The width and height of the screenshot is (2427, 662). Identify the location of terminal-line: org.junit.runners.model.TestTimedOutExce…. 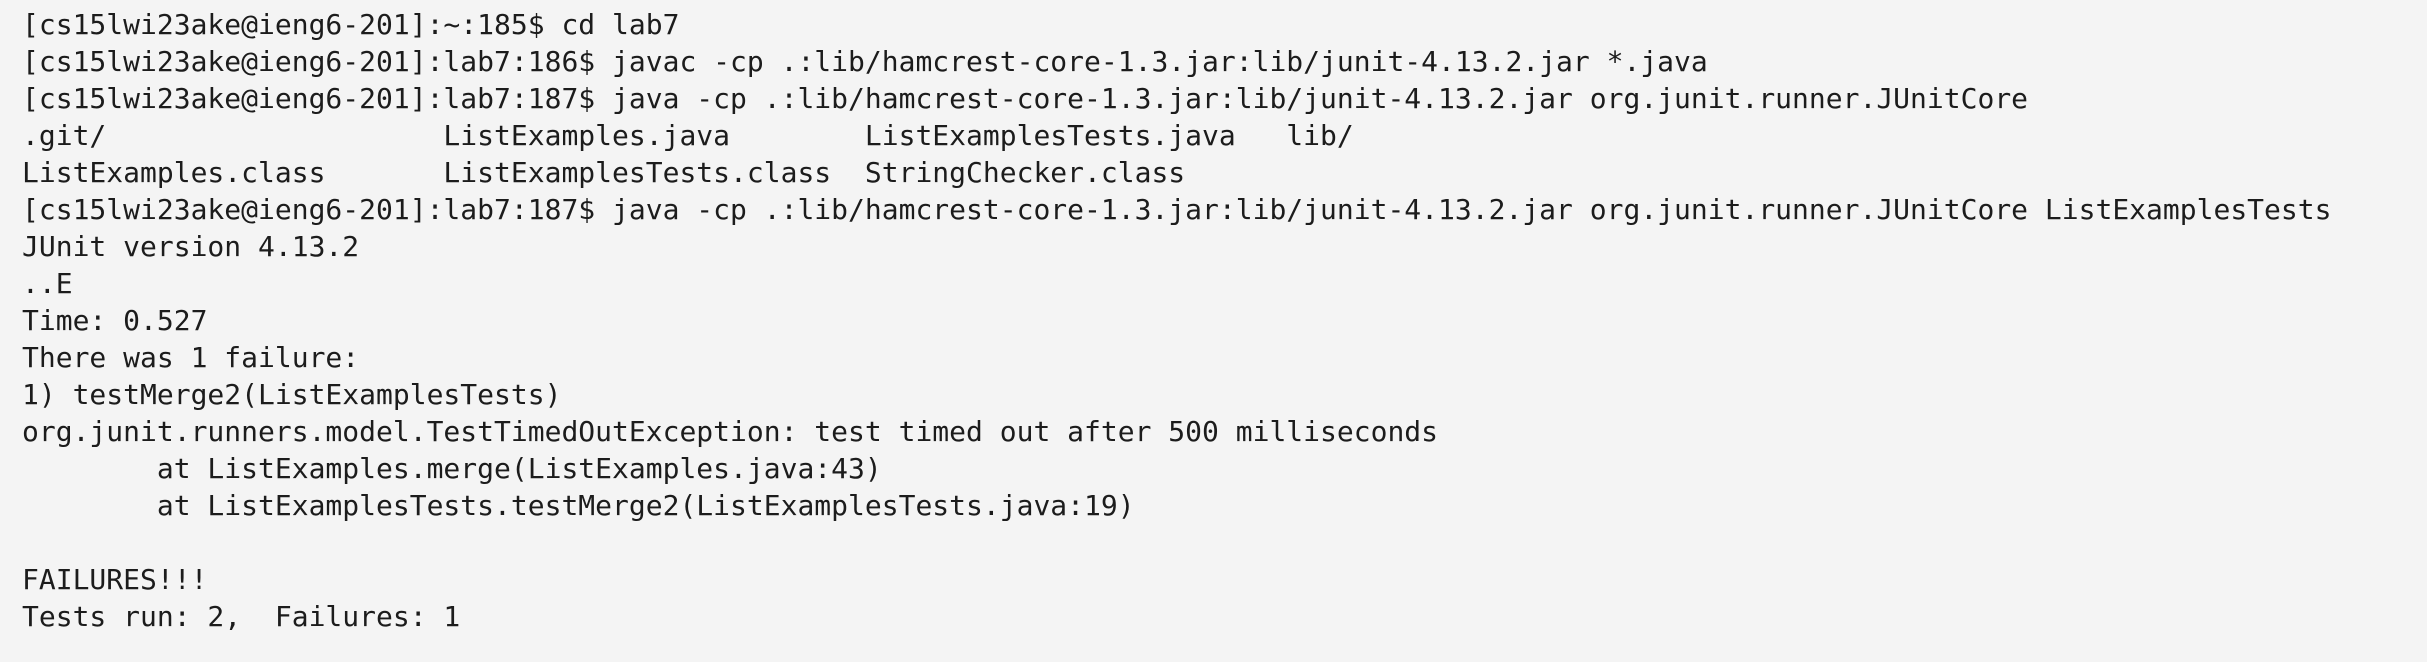
(730, 431).